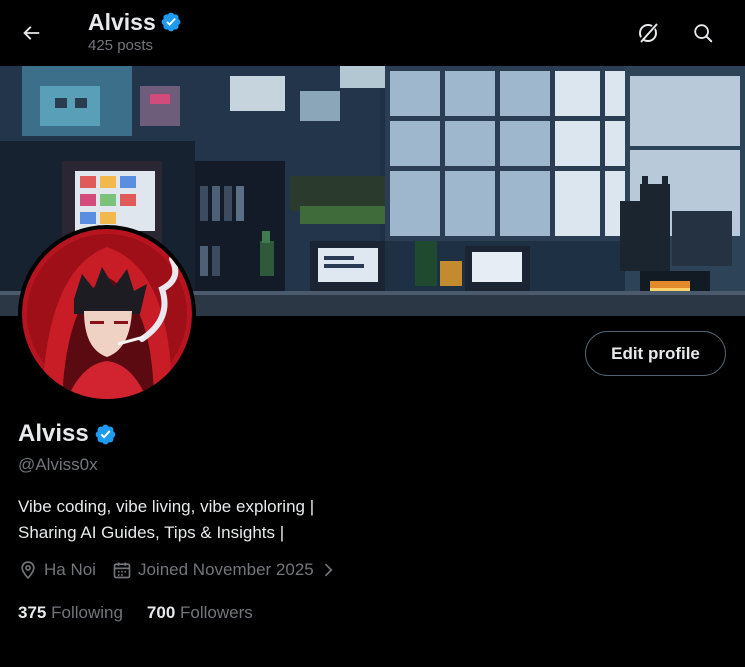 The height and width of the screenshot is (667, 745). I want to click on top-title: Alviss 425 posts, so click(135, 31).